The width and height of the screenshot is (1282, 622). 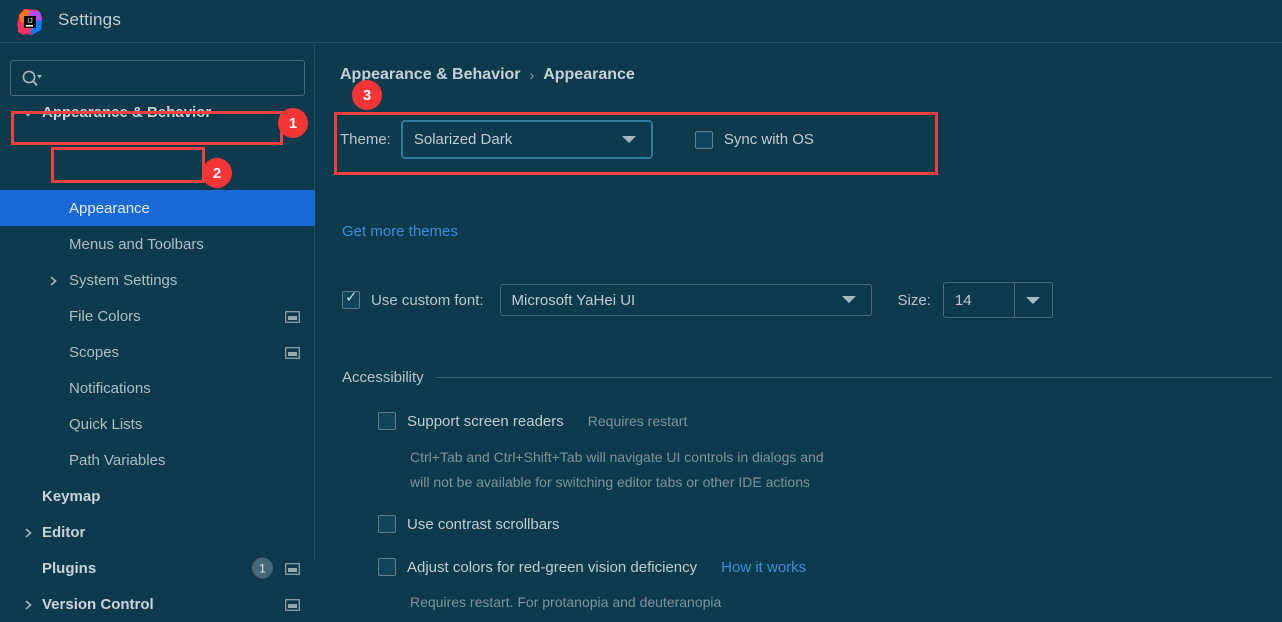 I want to click on window-titlebar: IJ Settings, so click(x=641, y=21).